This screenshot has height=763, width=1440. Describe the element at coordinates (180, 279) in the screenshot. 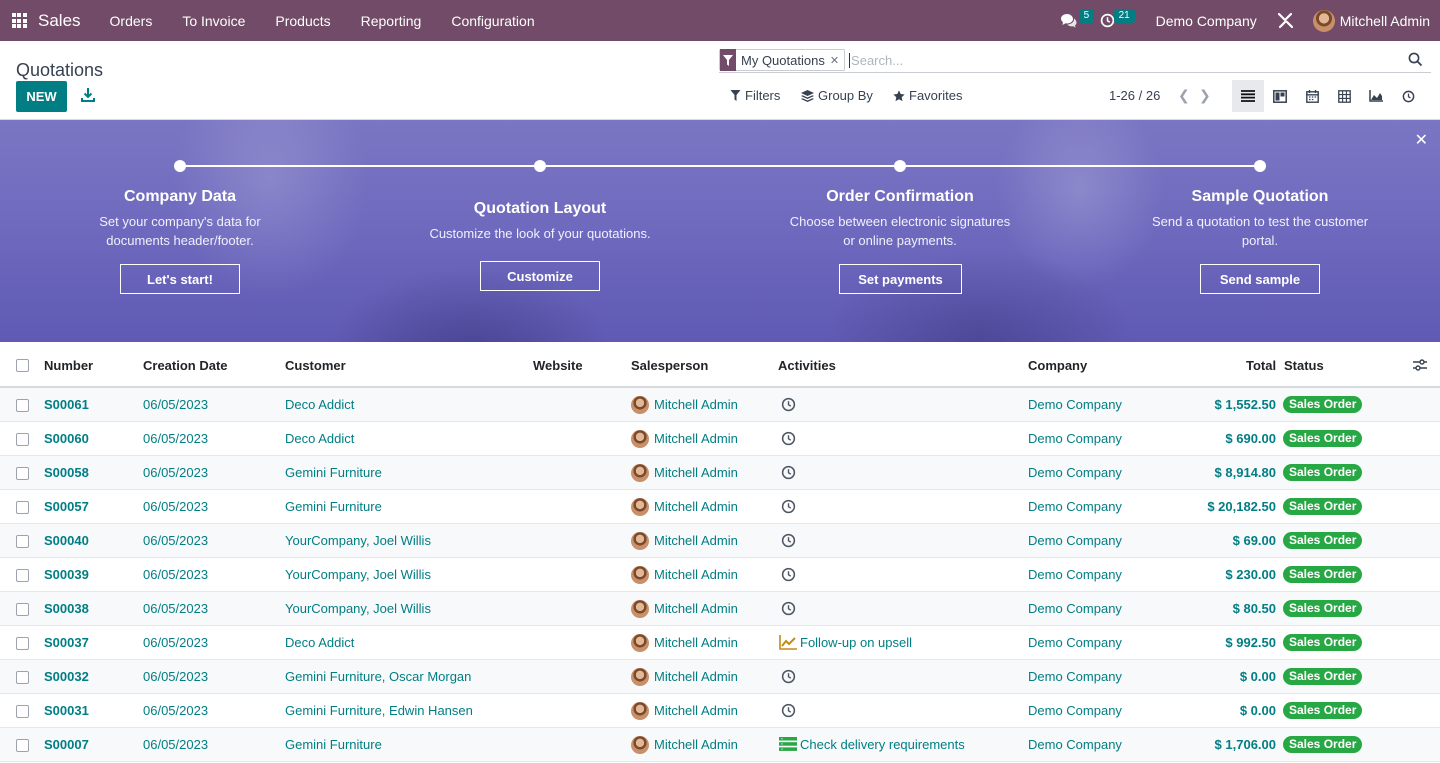

I see `lets-start-button: Let's start!` at that location.